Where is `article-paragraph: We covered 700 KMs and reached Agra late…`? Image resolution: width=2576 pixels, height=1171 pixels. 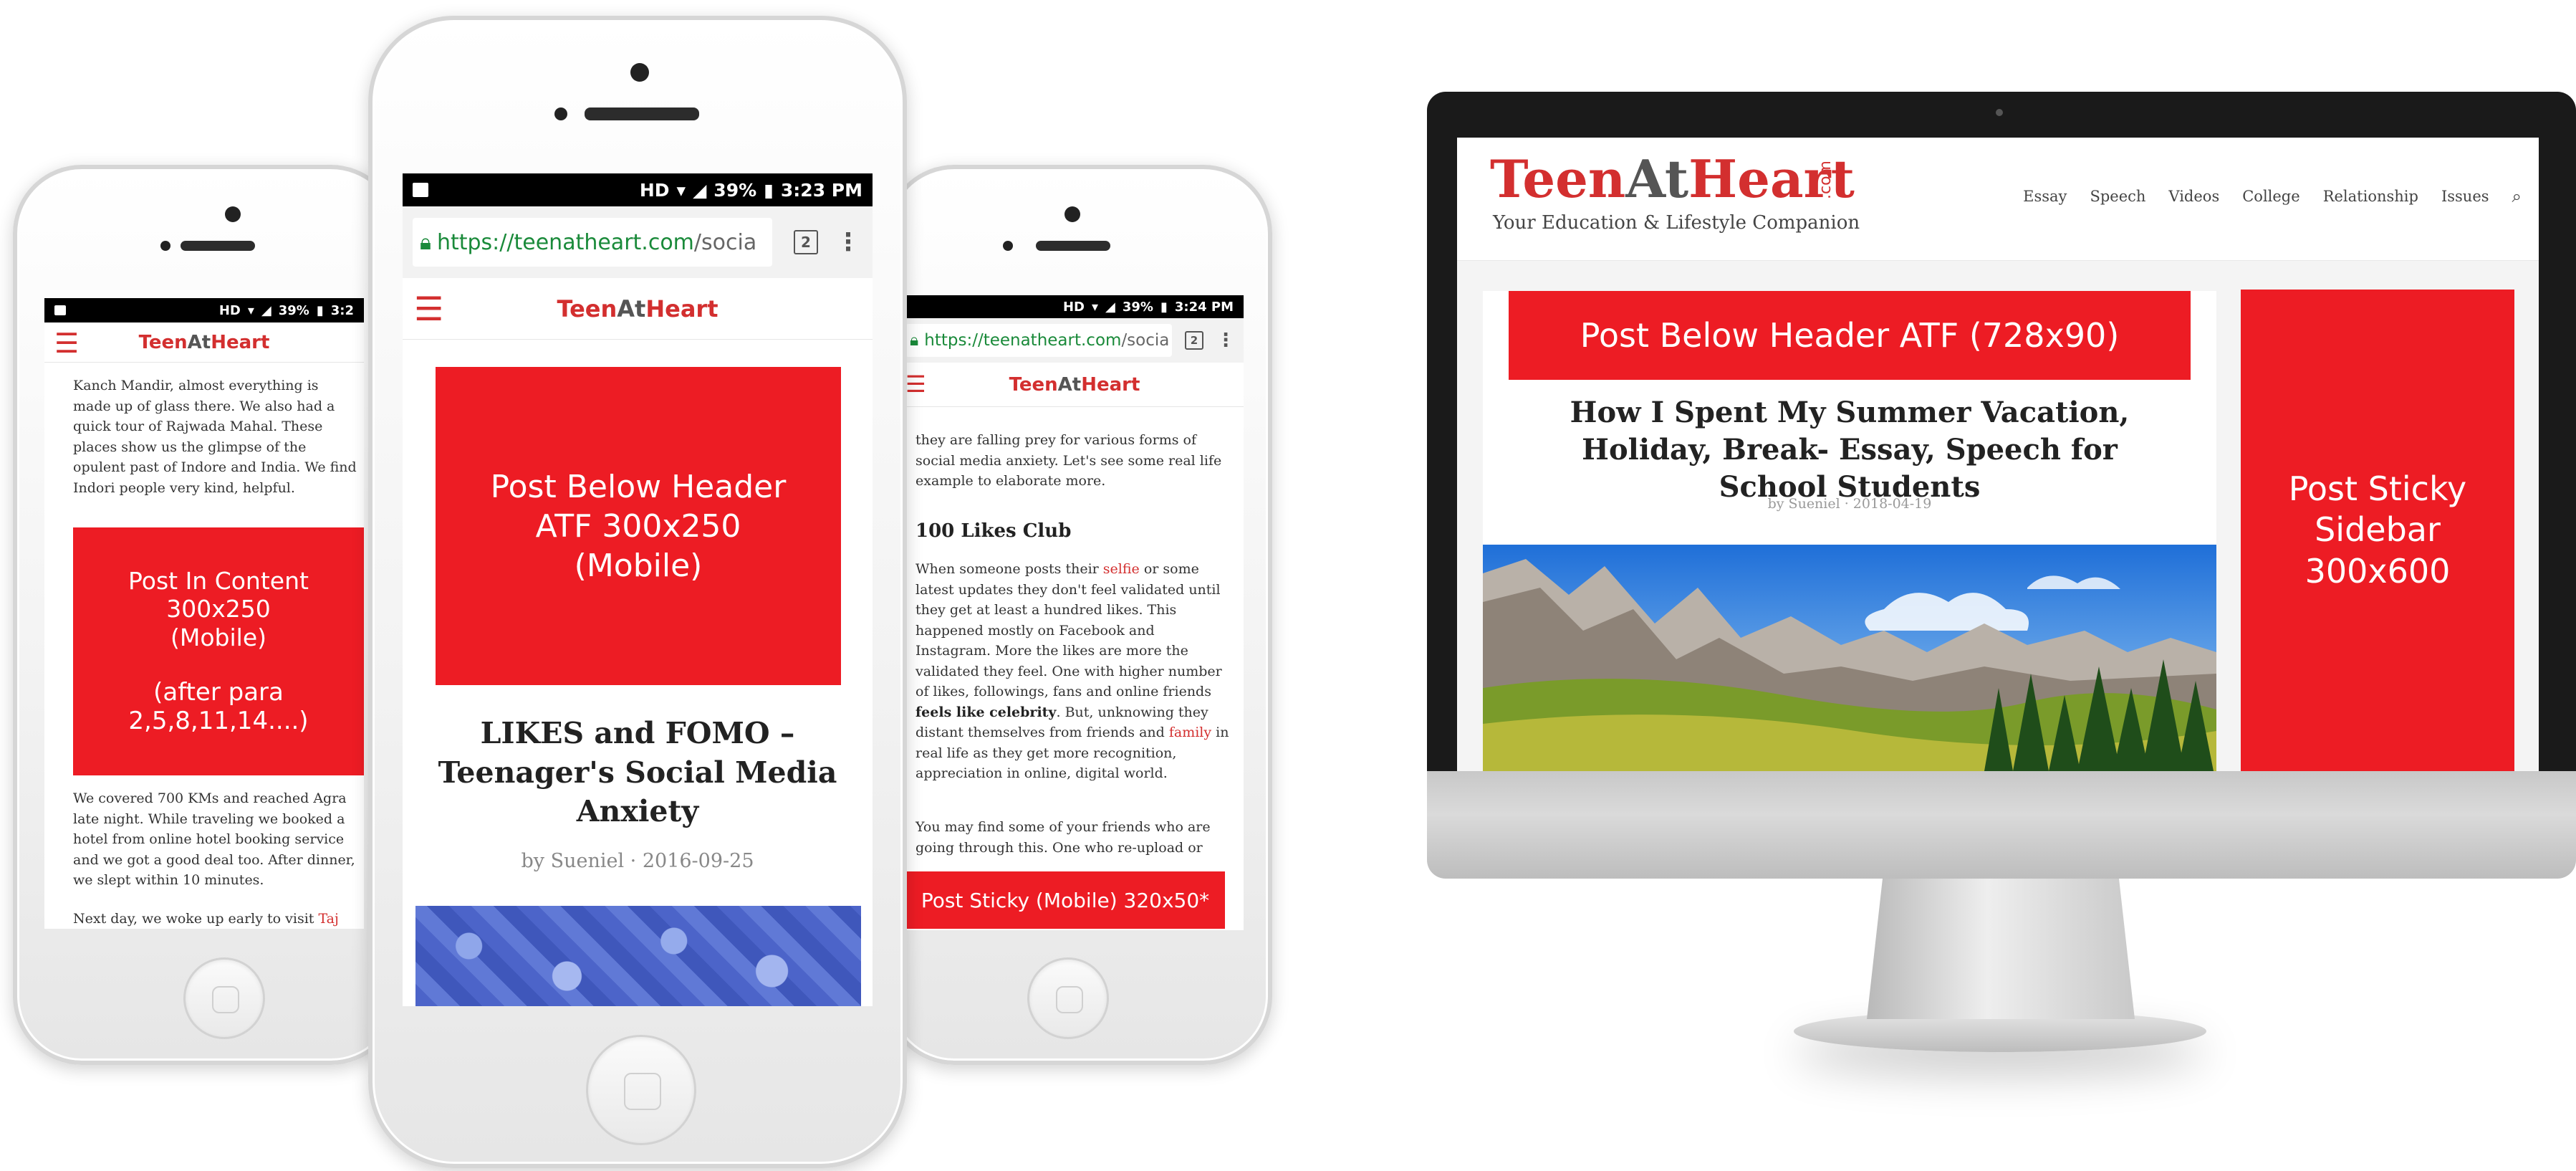 article-paragraph: We covered 700 KMs and reached Agra late… is located at coordinates (214, 839).